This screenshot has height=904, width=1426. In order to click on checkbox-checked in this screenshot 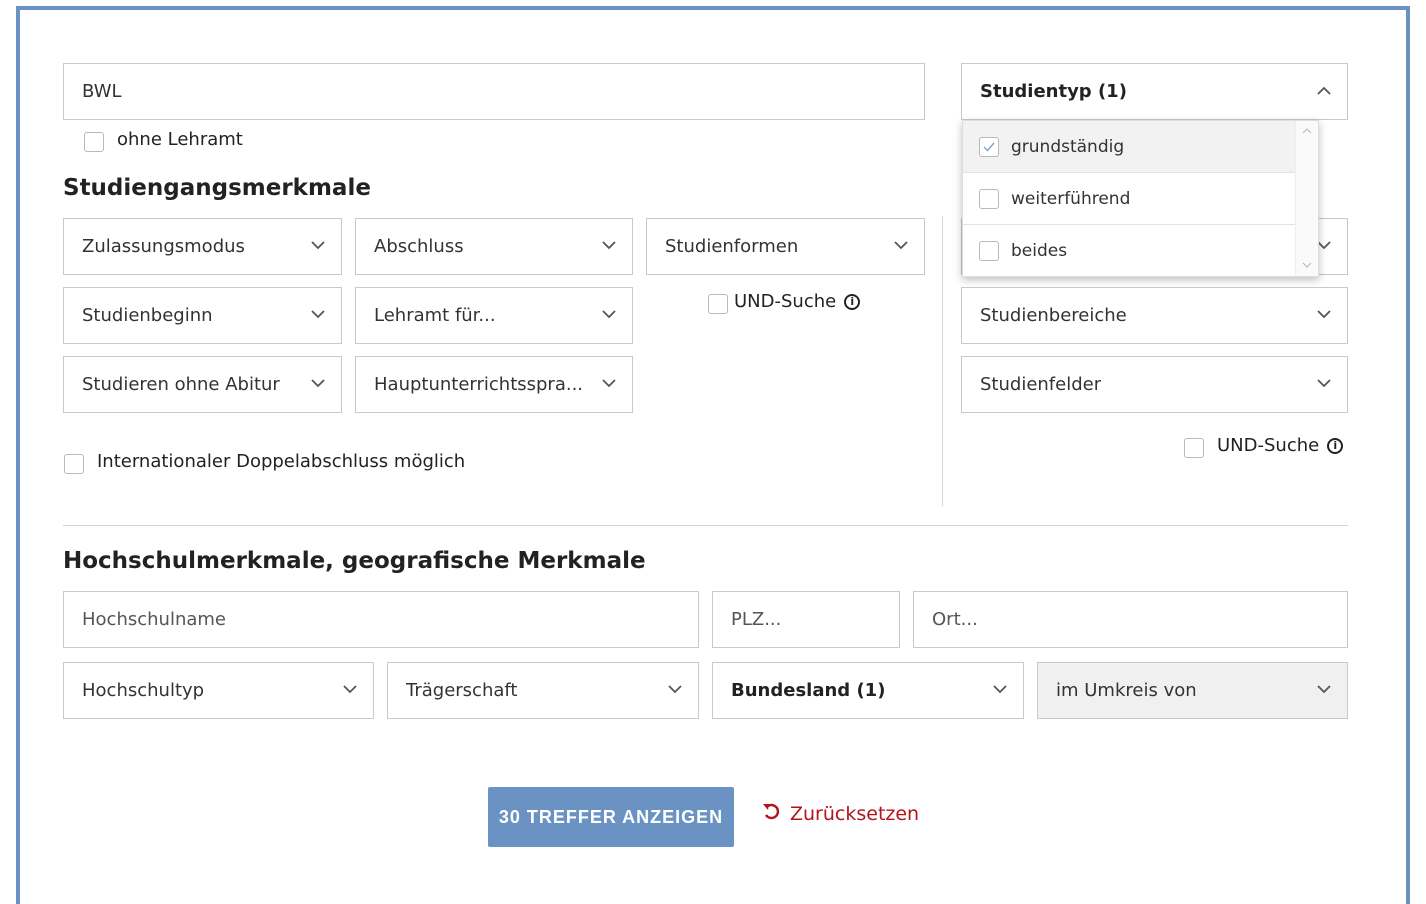, I will do `click(989, 146)`.